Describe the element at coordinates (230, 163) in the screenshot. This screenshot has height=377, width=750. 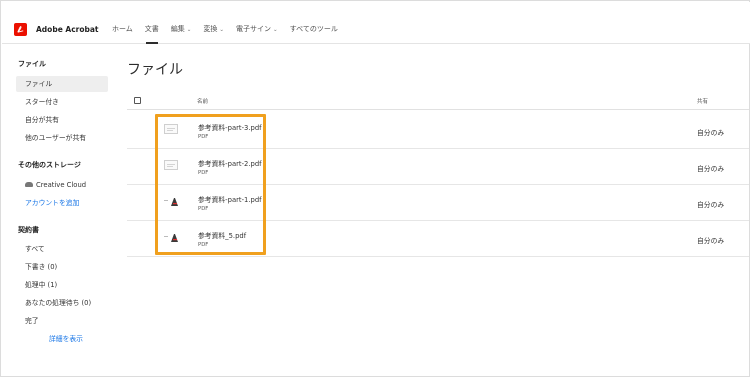
I see `file-name: 参考資料-part-2.pdf` at that location.